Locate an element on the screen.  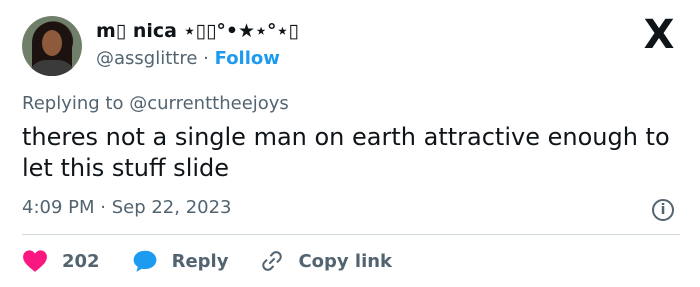
reply-button: Reply is located at coordinates (180, 261).